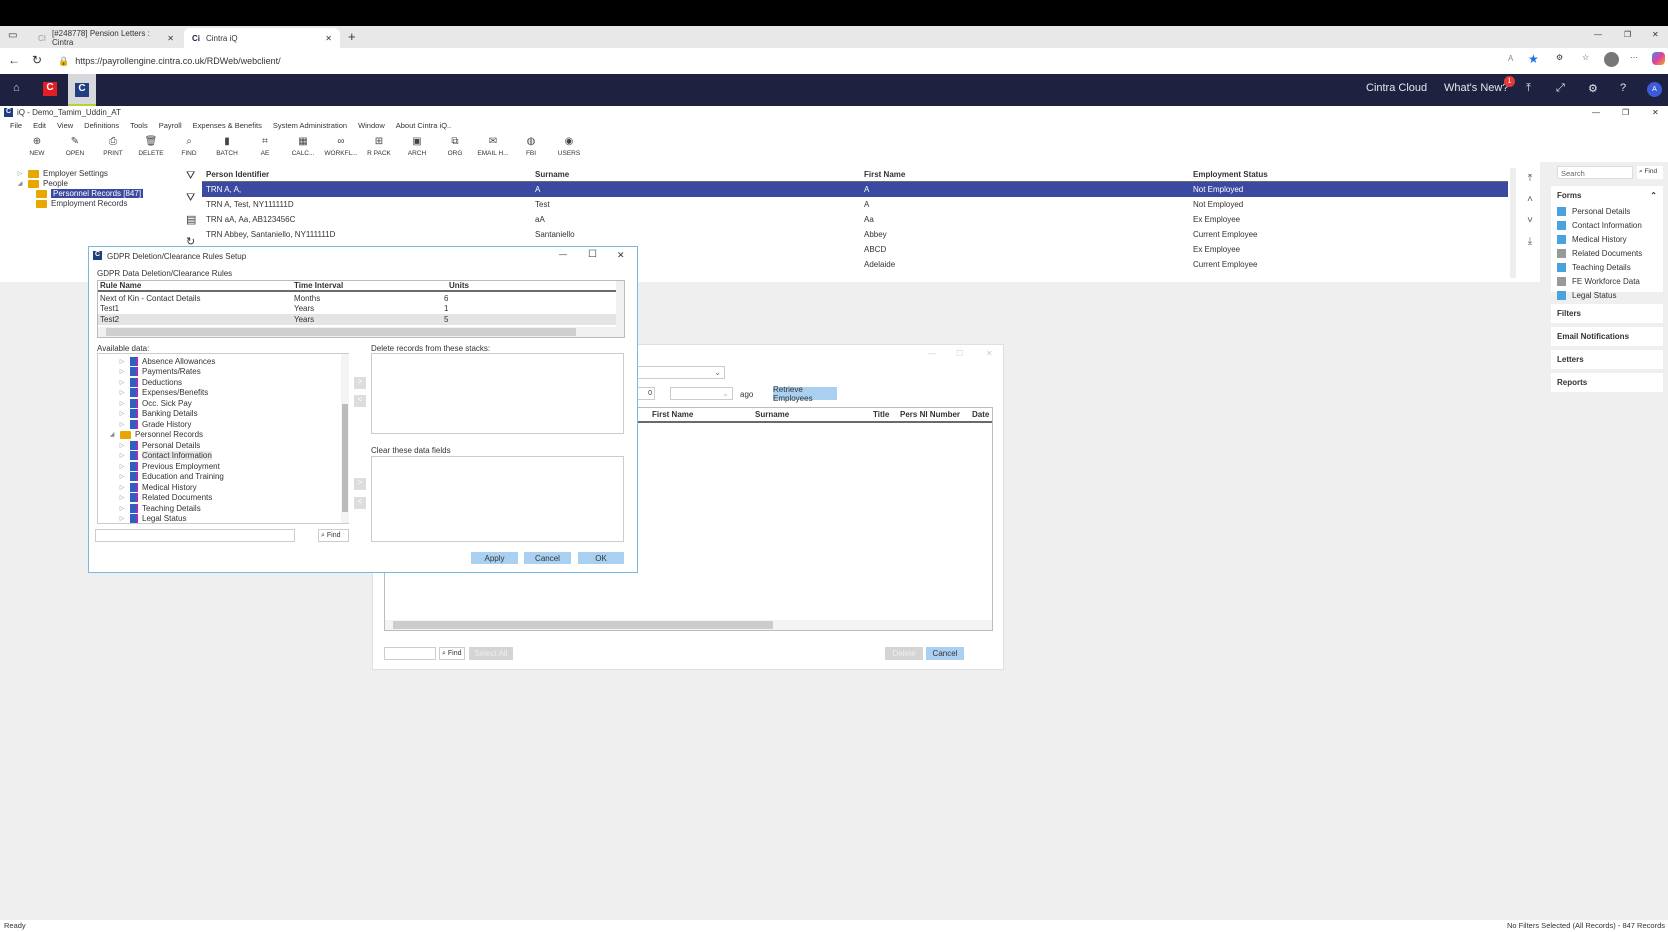 This screenshot has height=932, width=1668. I want to click on menu-system-administration: System Administration, so click(310, 125).